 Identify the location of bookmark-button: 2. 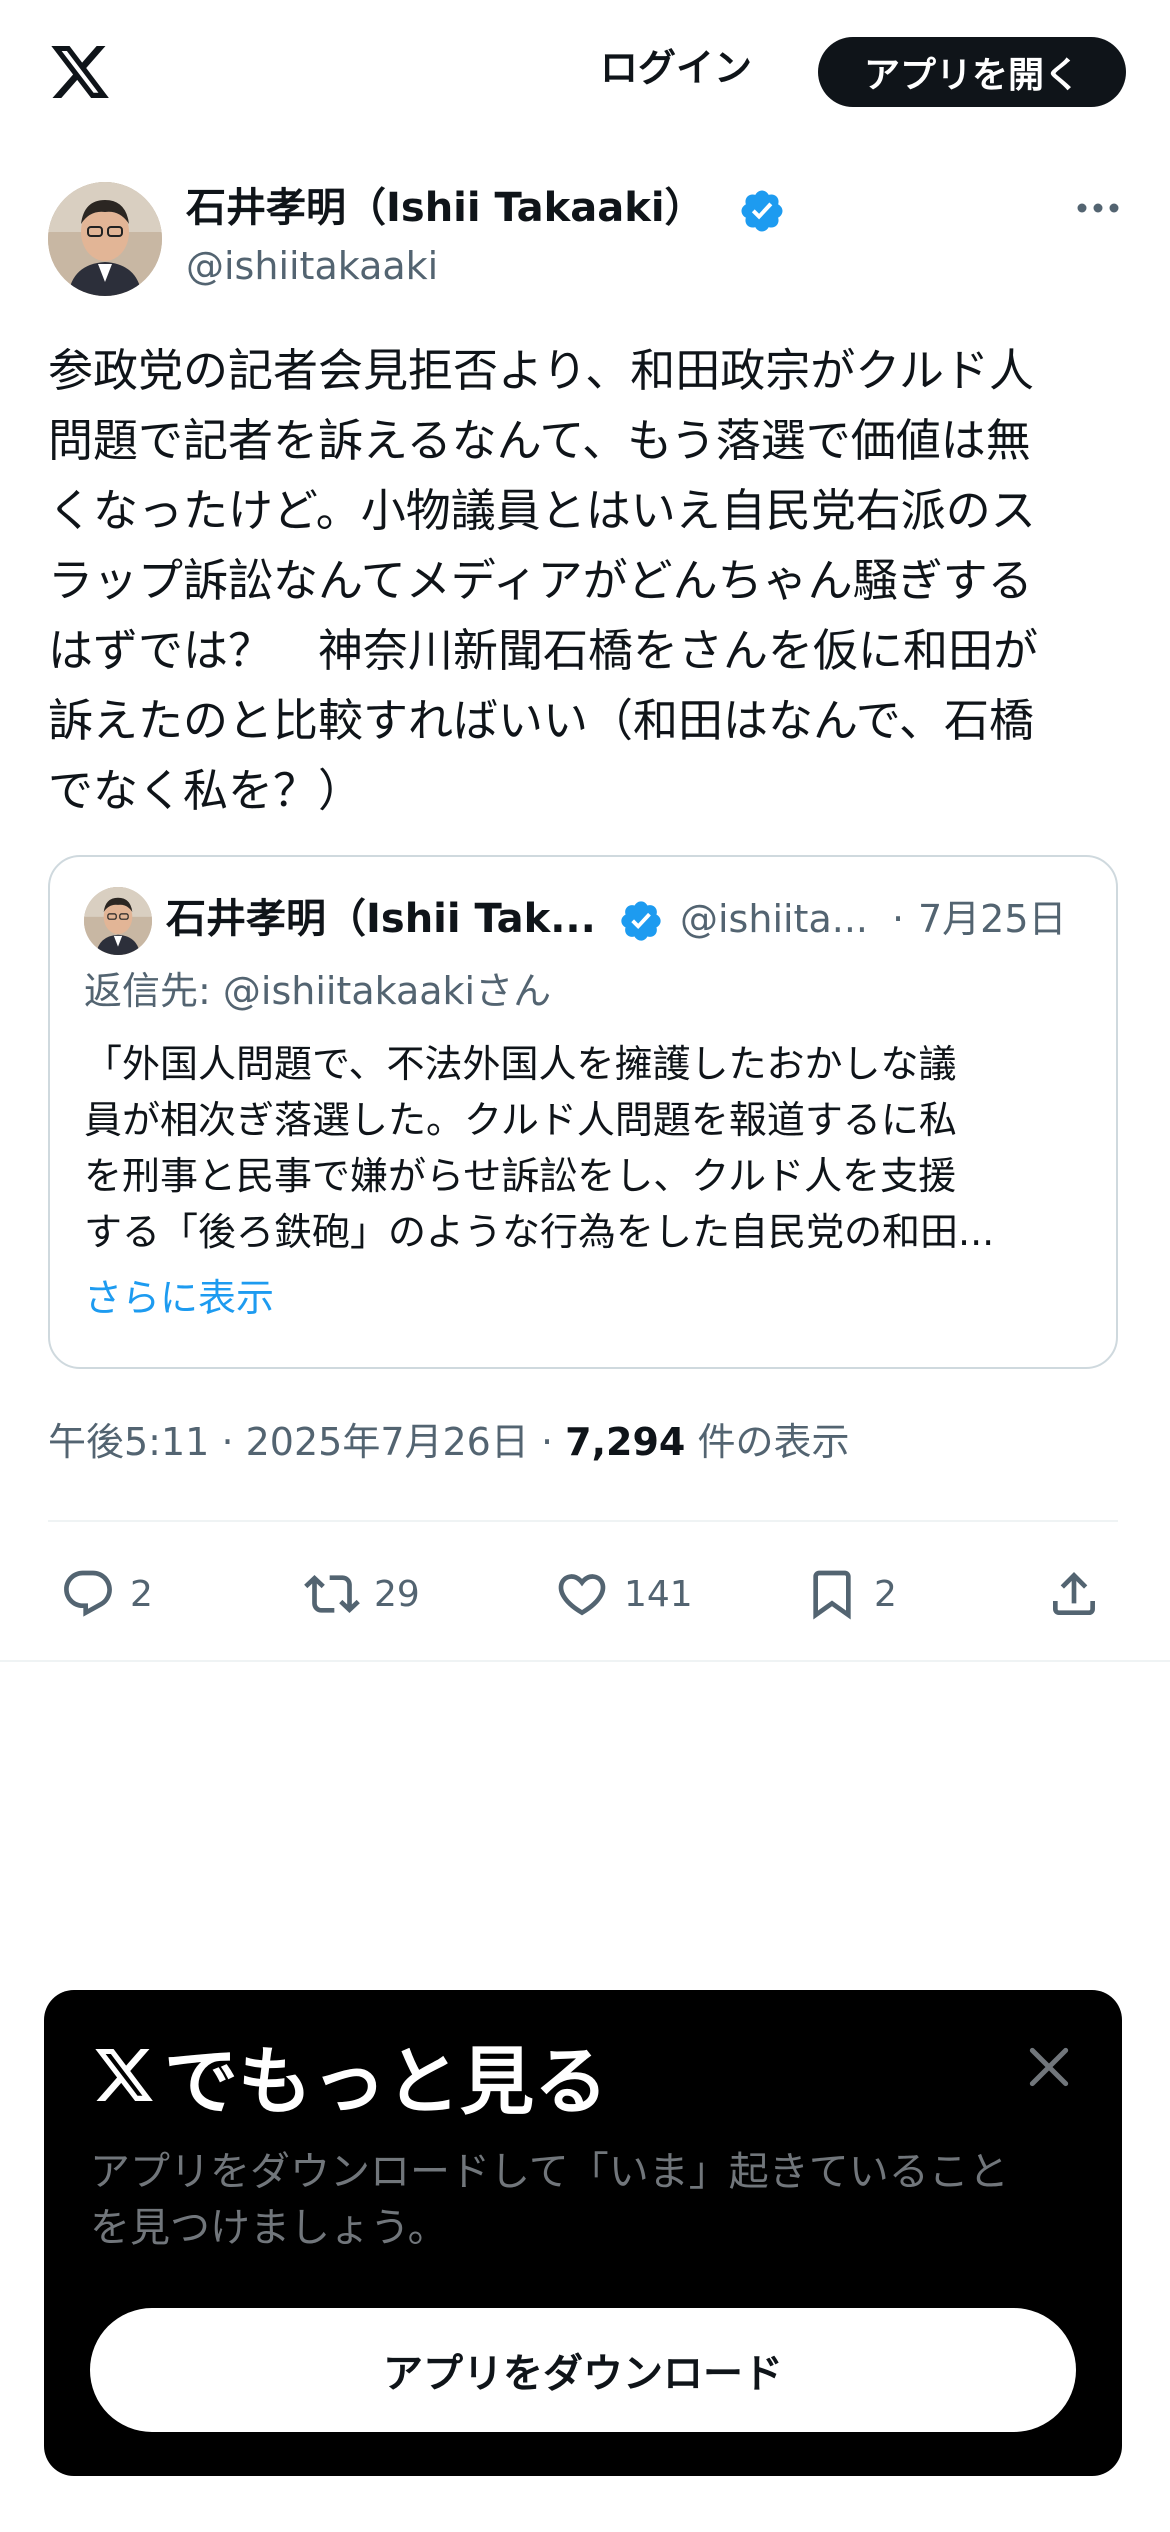
(850, 1594).